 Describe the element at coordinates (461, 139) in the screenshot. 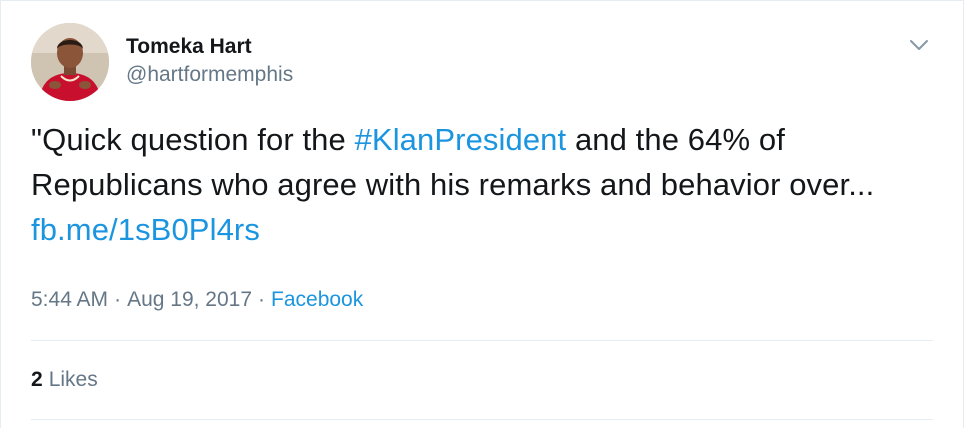

I see `hashtag-link: #KlanPresident` at that location.